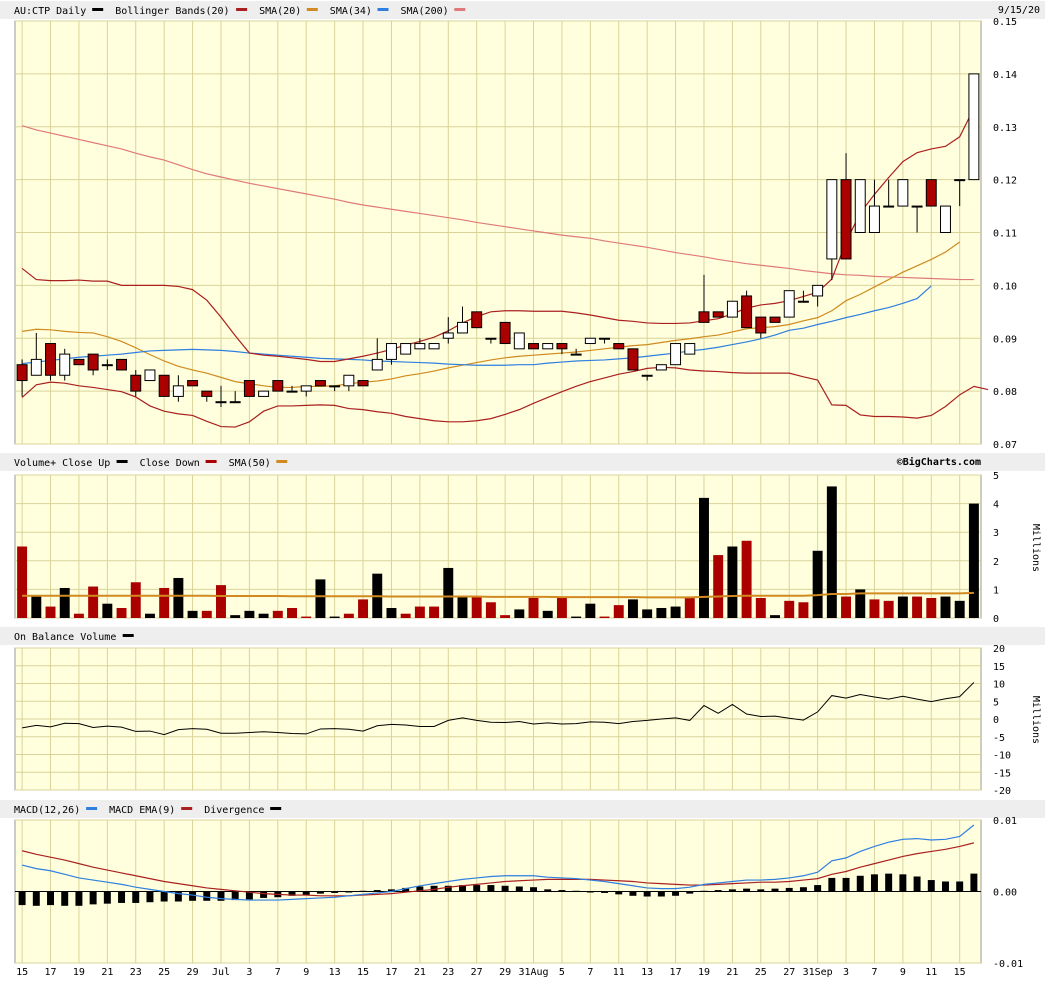 The image size is (1045, 981). Describe the element at coordinates (1005, 821) in the screenshot. I see `y-tick-label: 0.01` at that location.